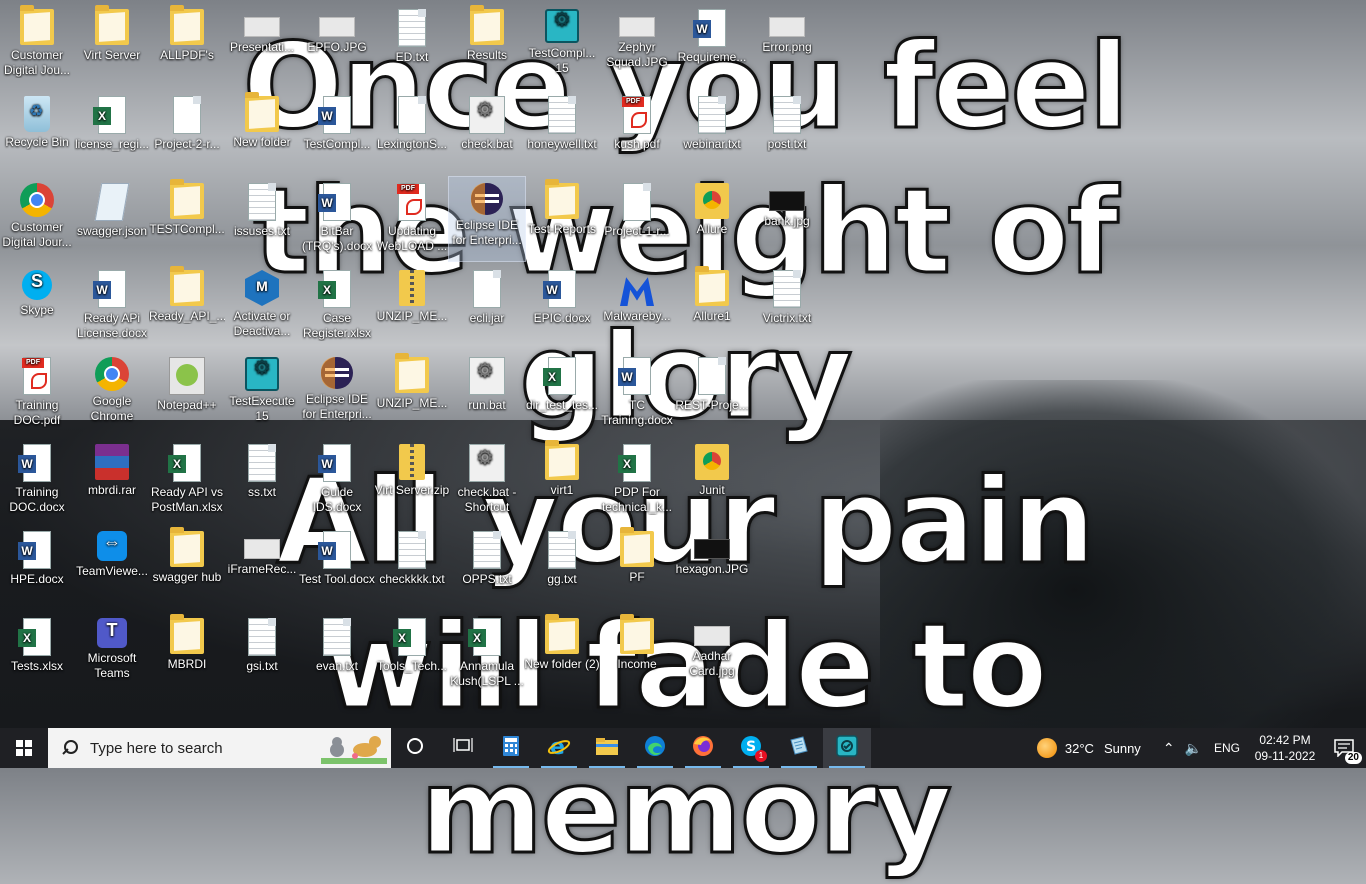 The height and width of the screenshot is (884, 1366). Describe the element at coordinates (712, 306) in the screenshot. I see `desktop-icon: Allure1` at that location.